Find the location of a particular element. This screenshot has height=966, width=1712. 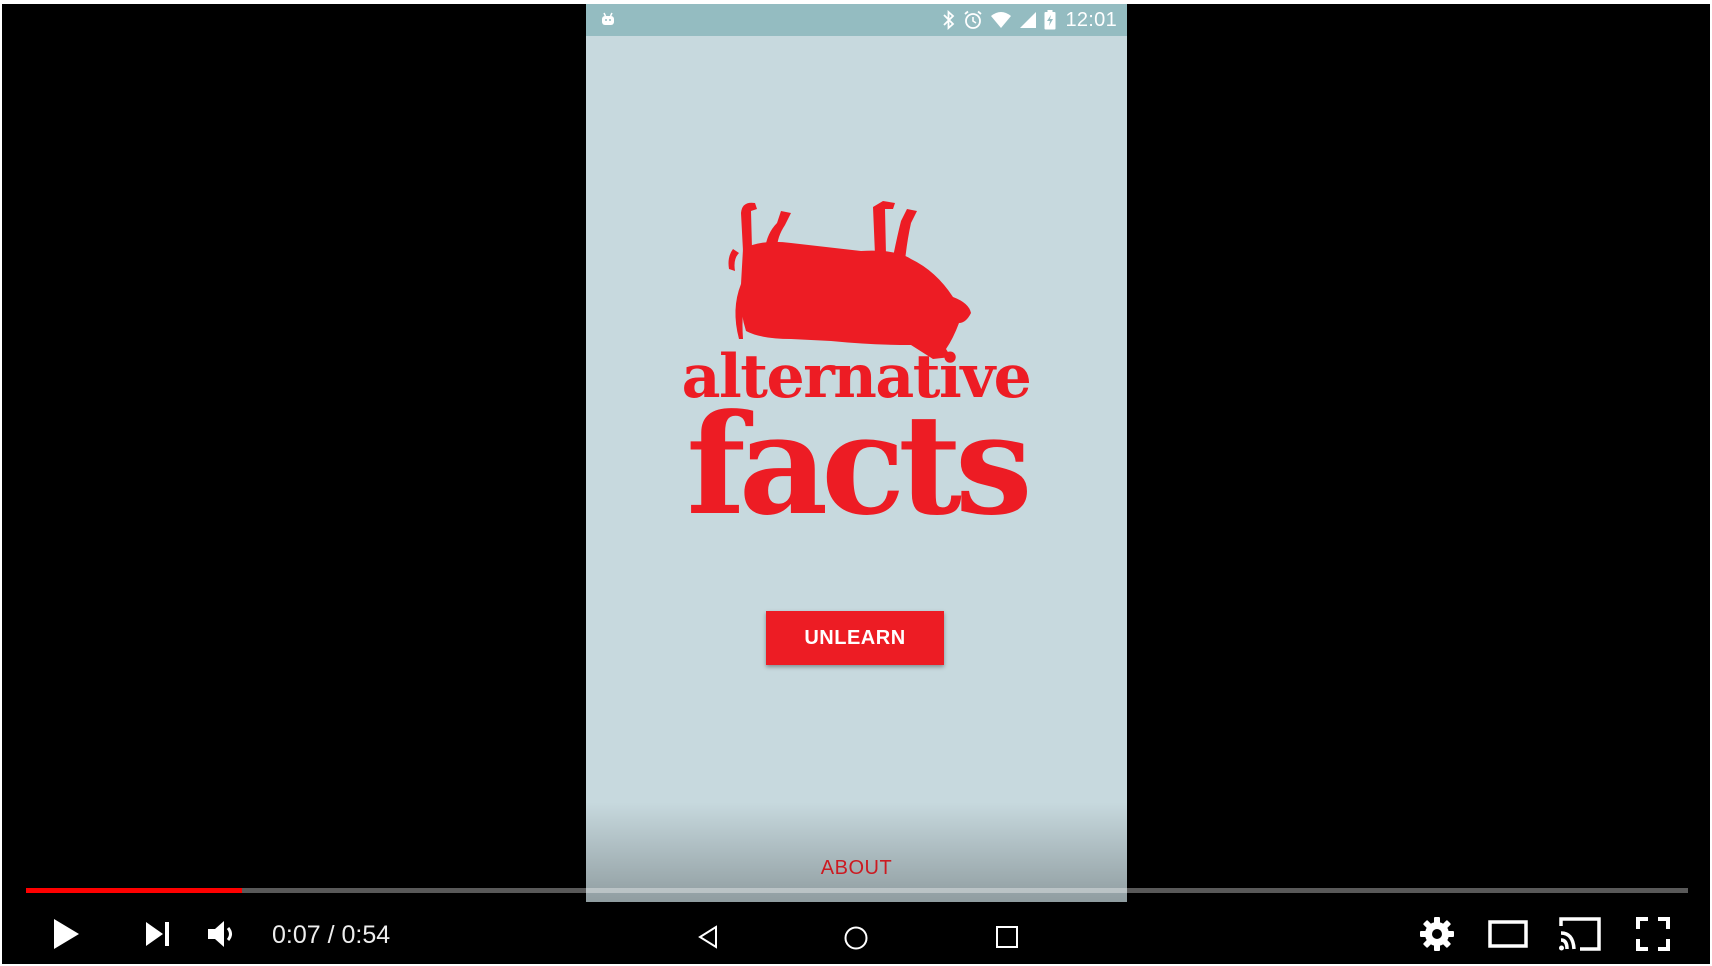

cast-button is located at coordinates (1580, 934).